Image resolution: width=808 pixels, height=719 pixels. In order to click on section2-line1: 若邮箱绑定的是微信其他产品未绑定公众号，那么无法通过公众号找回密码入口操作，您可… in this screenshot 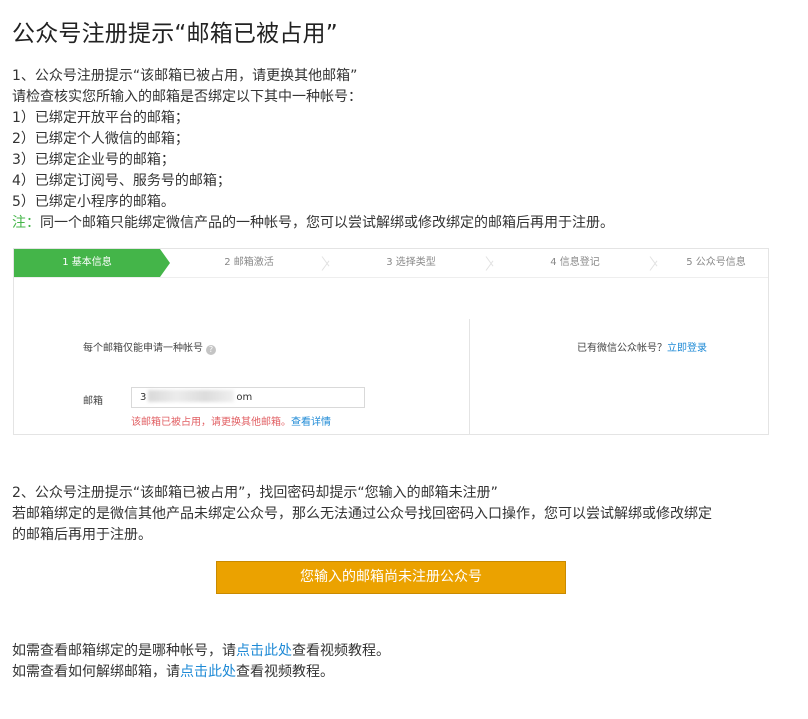, I will do `click(362, 514)`.